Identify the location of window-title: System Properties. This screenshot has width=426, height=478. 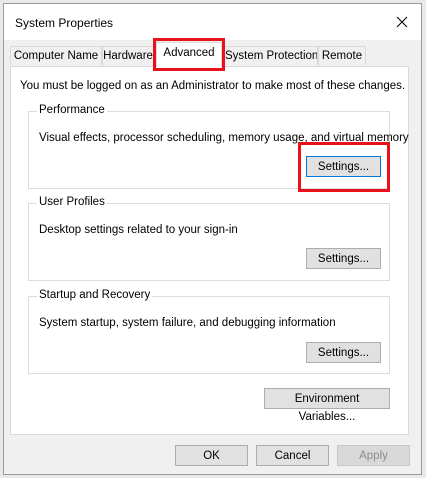
(64, 23).